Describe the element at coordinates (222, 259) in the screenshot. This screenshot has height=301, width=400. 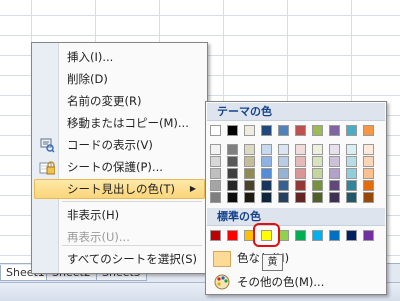
I see `no-color-swatch` at that location.